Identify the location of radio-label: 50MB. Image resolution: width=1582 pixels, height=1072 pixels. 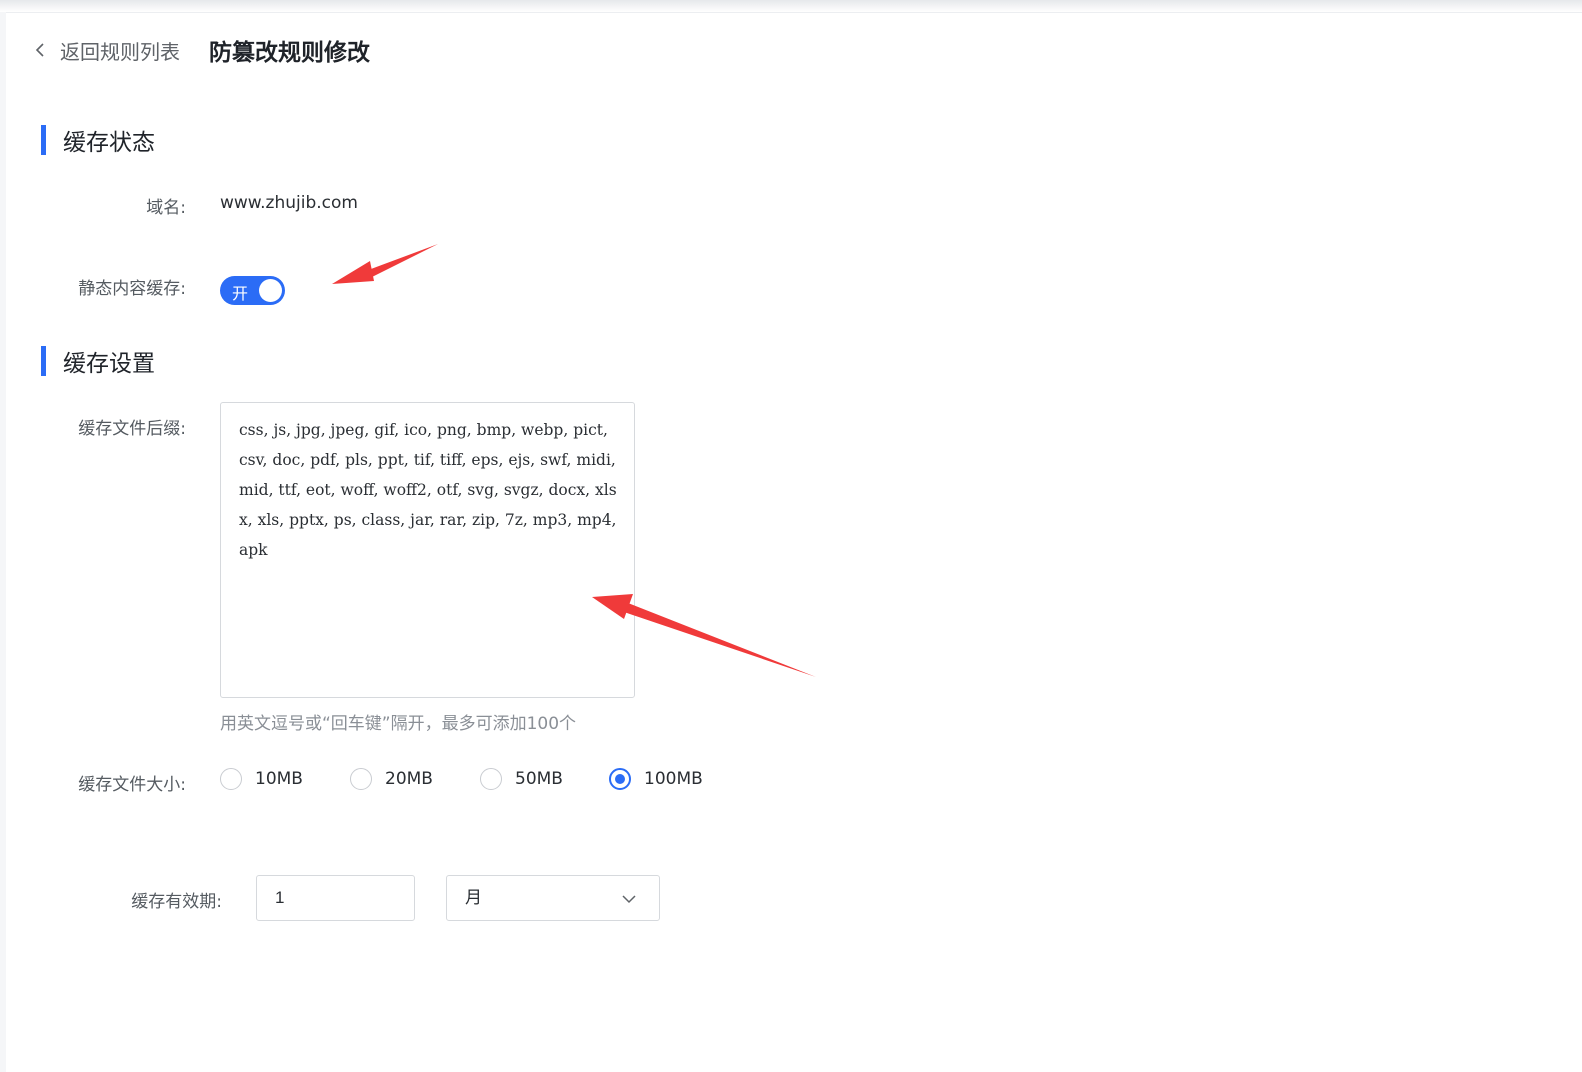
(539, 779).